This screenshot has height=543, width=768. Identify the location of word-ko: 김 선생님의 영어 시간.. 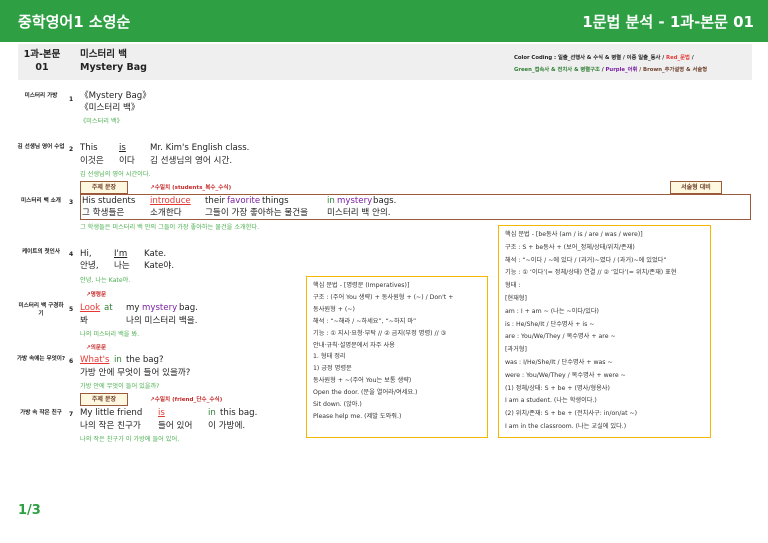
(191, 161).